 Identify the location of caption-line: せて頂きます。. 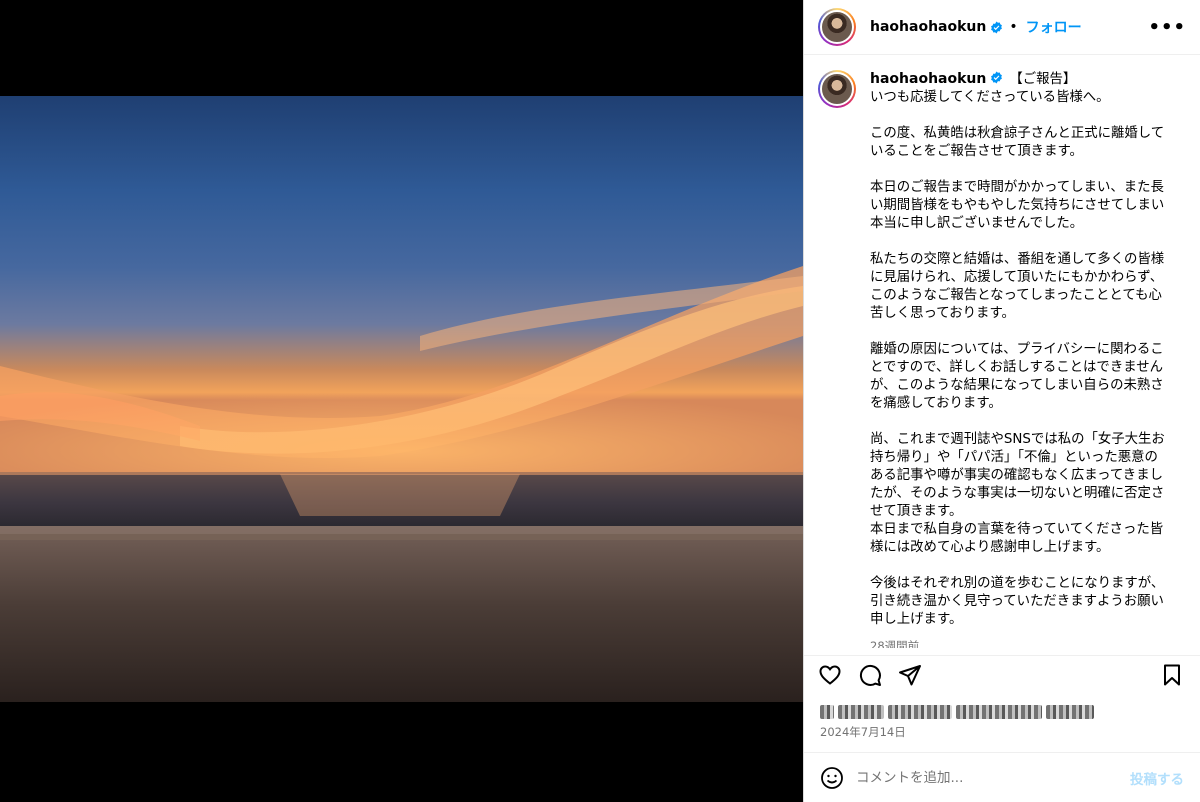
(916, 511).